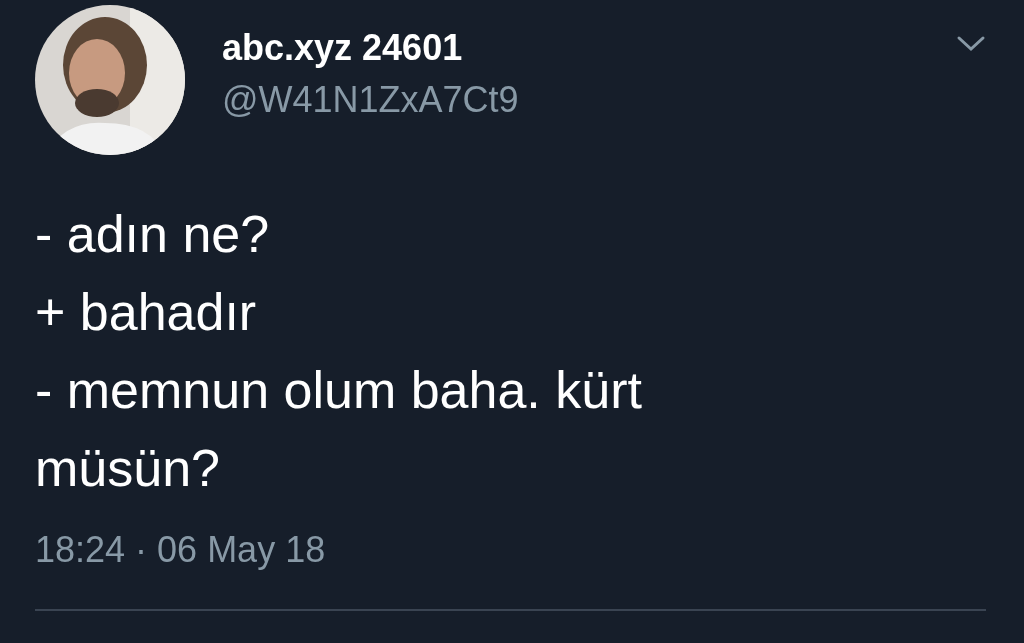 This screenshot has width=1024, height=643. Describe the element at coordinates (971, 44) in the screenshot. I see `chevron-down-icon` at that location.